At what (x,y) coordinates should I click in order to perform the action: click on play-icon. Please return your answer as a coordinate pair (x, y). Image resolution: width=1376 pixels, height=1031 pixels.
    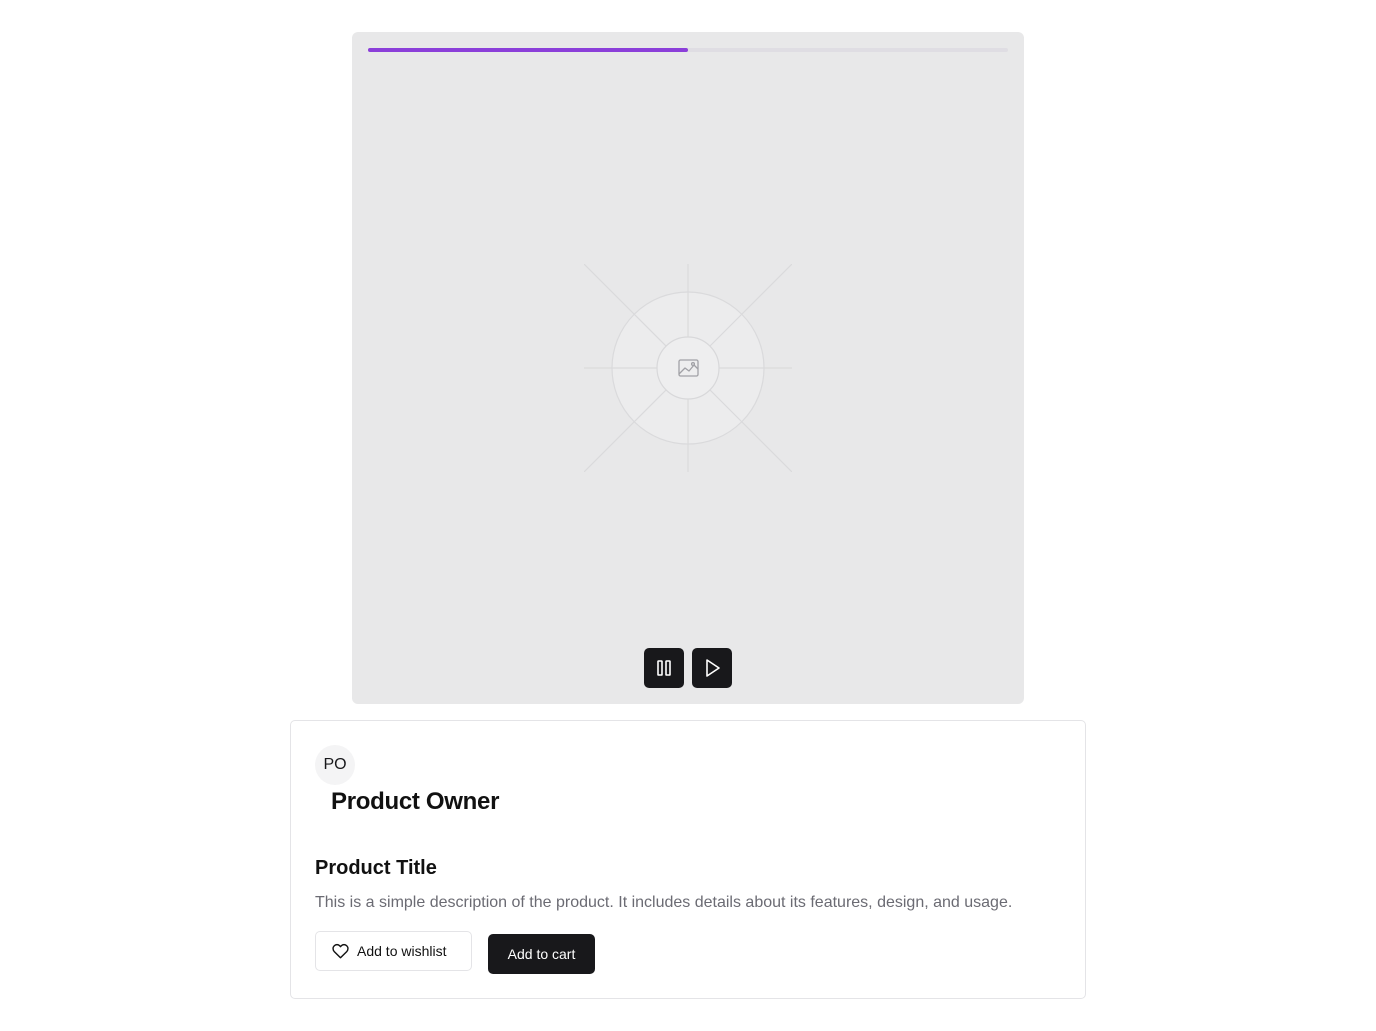
    Looking at the image, I should click on (713, 668).